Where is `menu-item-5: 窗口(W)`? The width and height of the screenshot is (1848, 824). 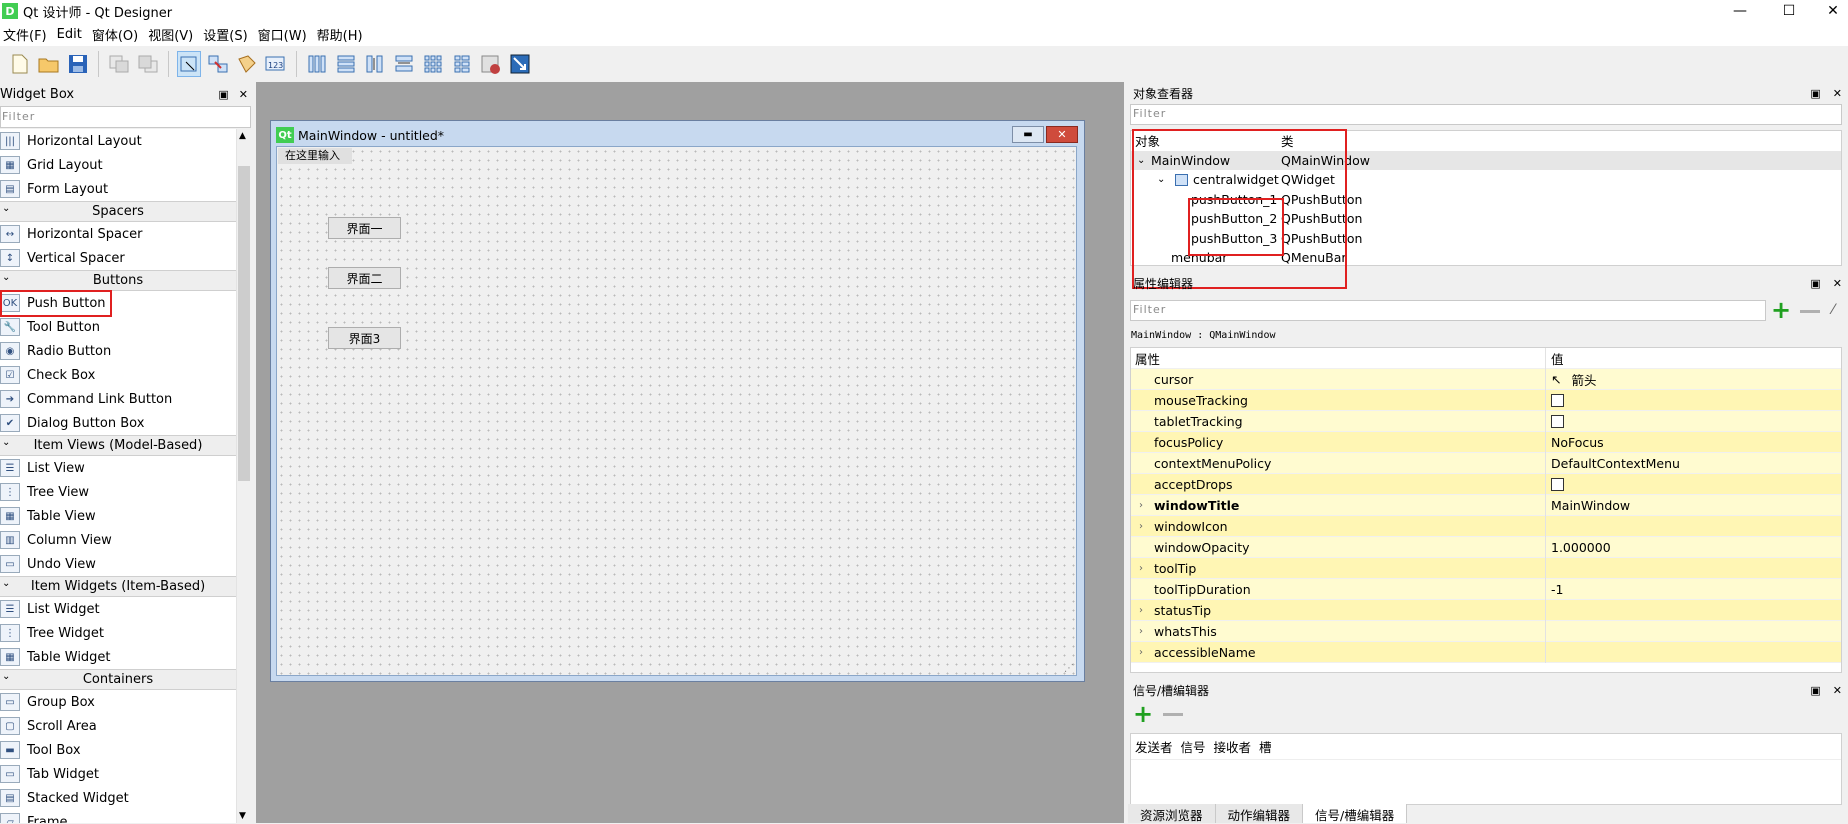
menu-item-5: 窗口(W) is located at coordinates (286, 34).